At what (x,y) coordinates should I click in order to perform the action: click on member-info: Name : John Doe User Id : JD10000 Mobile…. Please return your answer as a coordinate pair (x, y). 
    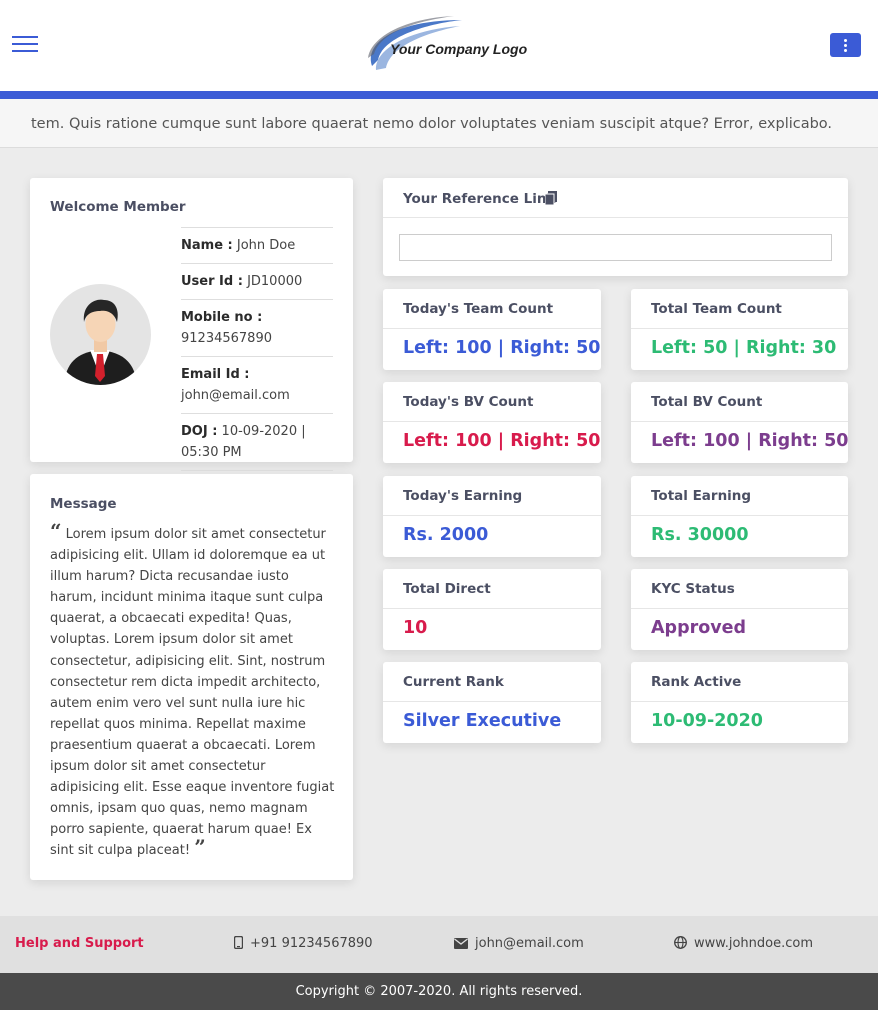
    Looking at the image, I should click on (257, 349).